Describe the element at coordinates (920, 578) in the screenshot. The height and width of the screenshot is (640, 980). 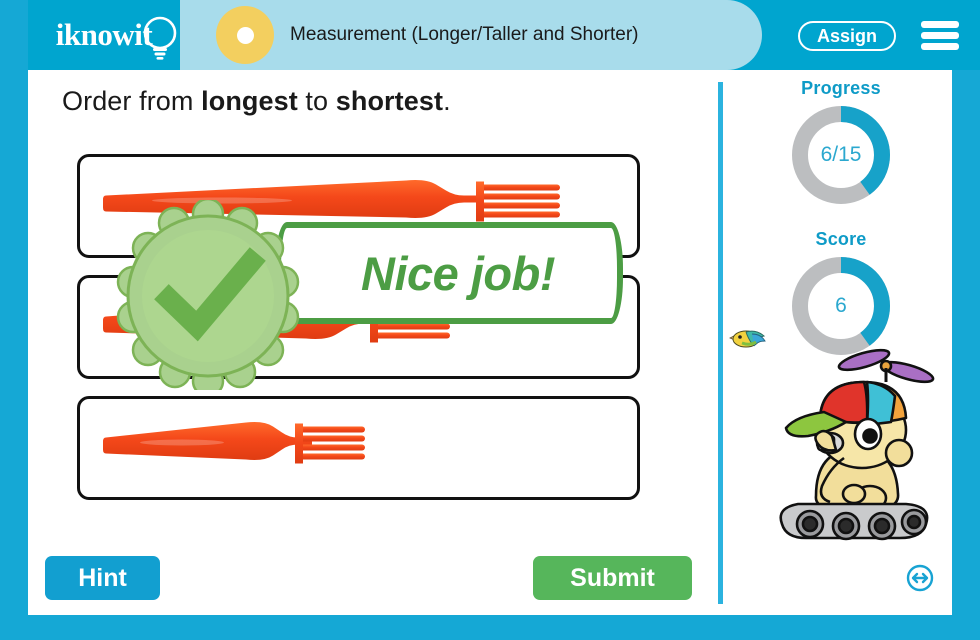
I see `left-right-arrow-icon` at that location.